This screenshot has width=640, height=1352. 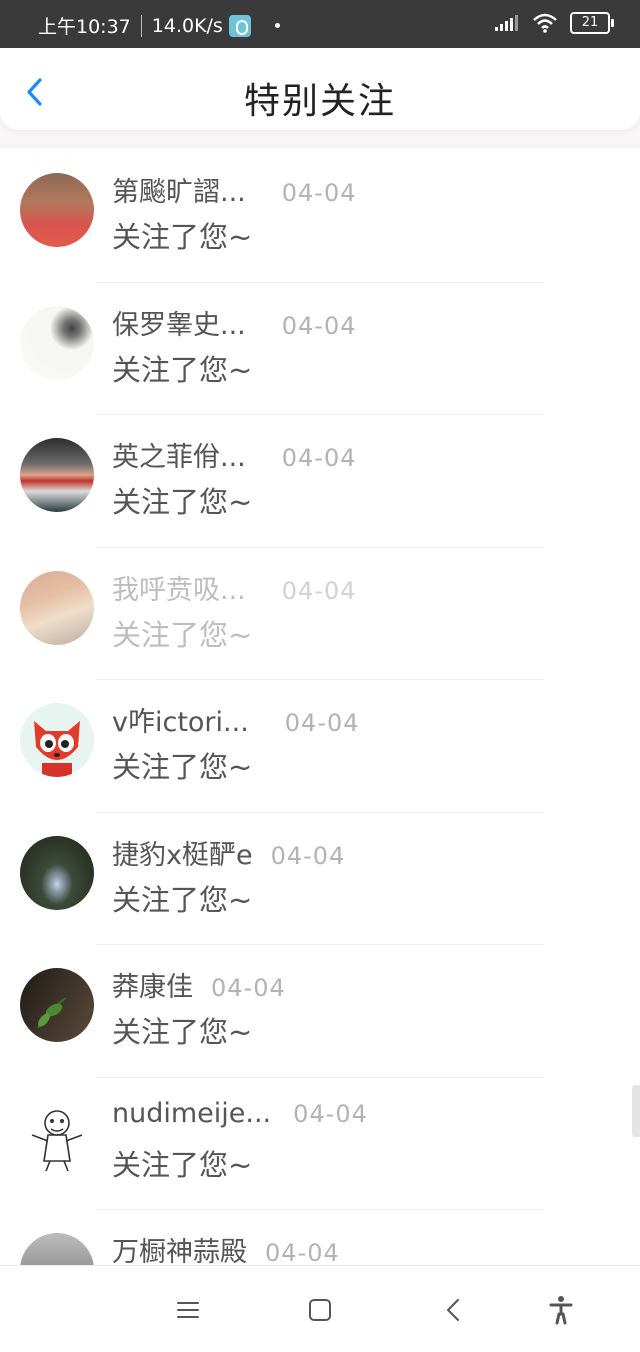 I want to click on wifi-icon, so click(x=545, y=23).